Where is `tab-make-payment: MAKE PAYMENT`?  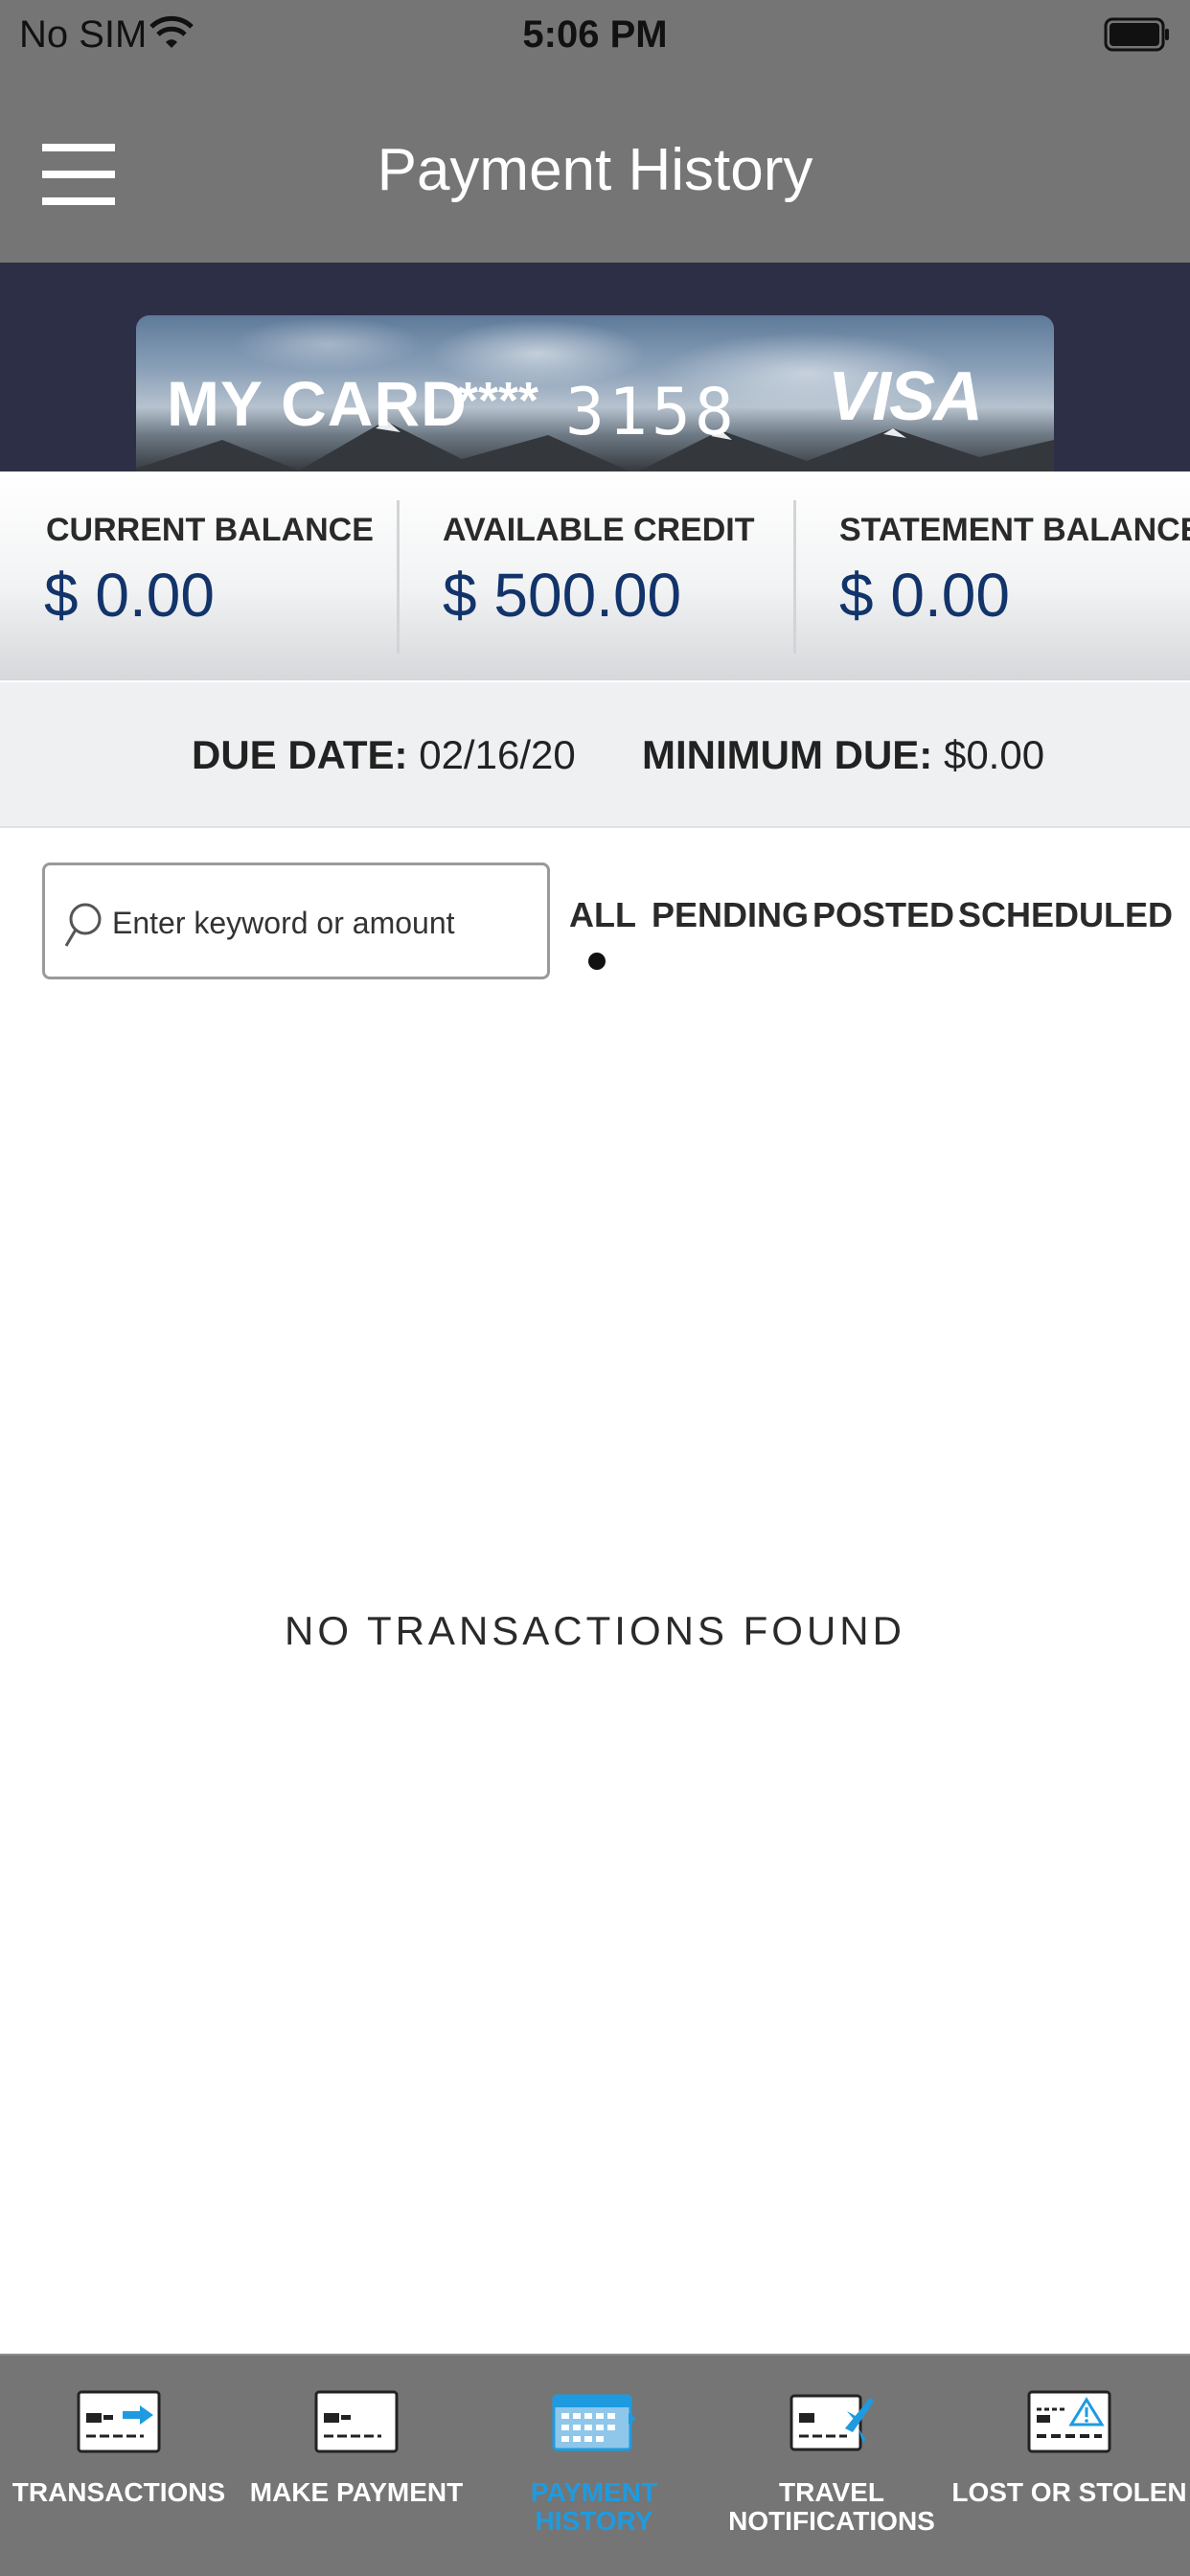
tab-make-payment: MAKE PAYMENT is located at coordinates (357, 2466).